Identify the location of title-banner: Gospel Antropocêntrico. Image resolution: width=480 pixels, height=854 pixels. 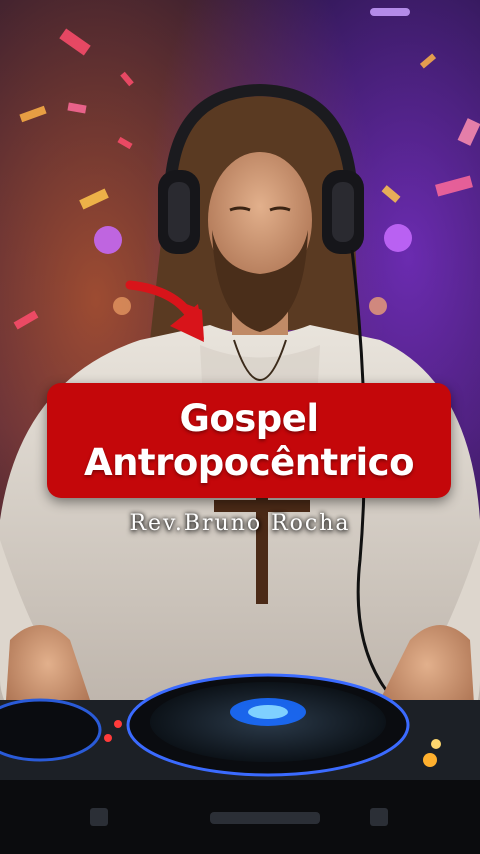
(249, 440).